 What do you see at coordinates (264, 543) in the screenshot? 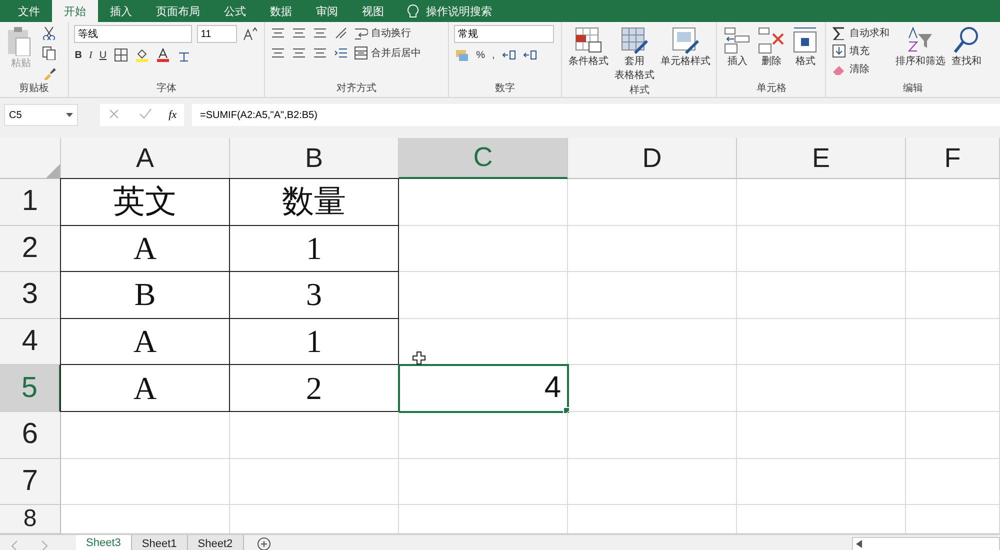
I see `add-sheet-button` at bounding box center [264, 543].